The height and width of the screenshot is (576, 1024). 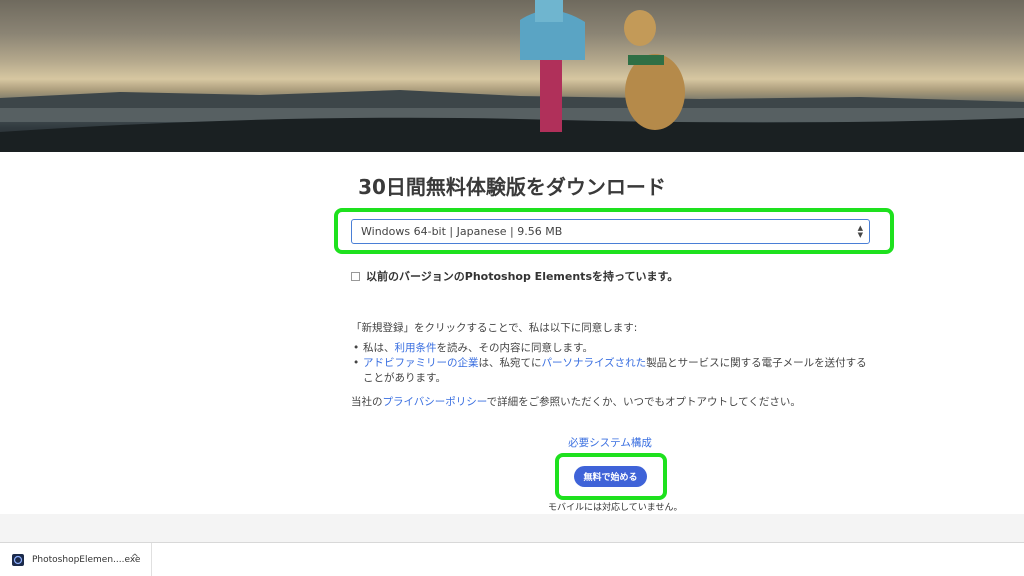 What do you see at coordinates (462, 231) in the screenshot?
I see `download-version-value: Windows 64-bit | Japanese | 9.56 MB` at bounding box center [462, 231].